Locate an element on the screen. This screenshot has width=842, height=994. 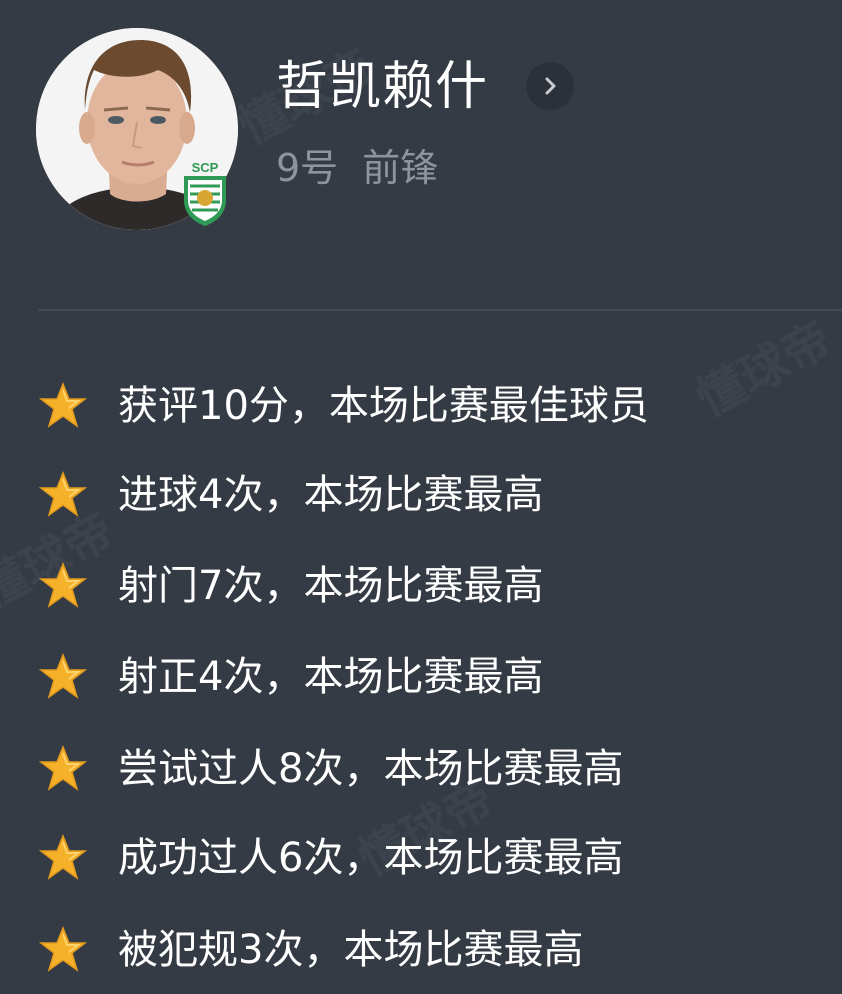
achievement-text: 进球4次，本场比赛最高 is located at coordinates (331, 495).